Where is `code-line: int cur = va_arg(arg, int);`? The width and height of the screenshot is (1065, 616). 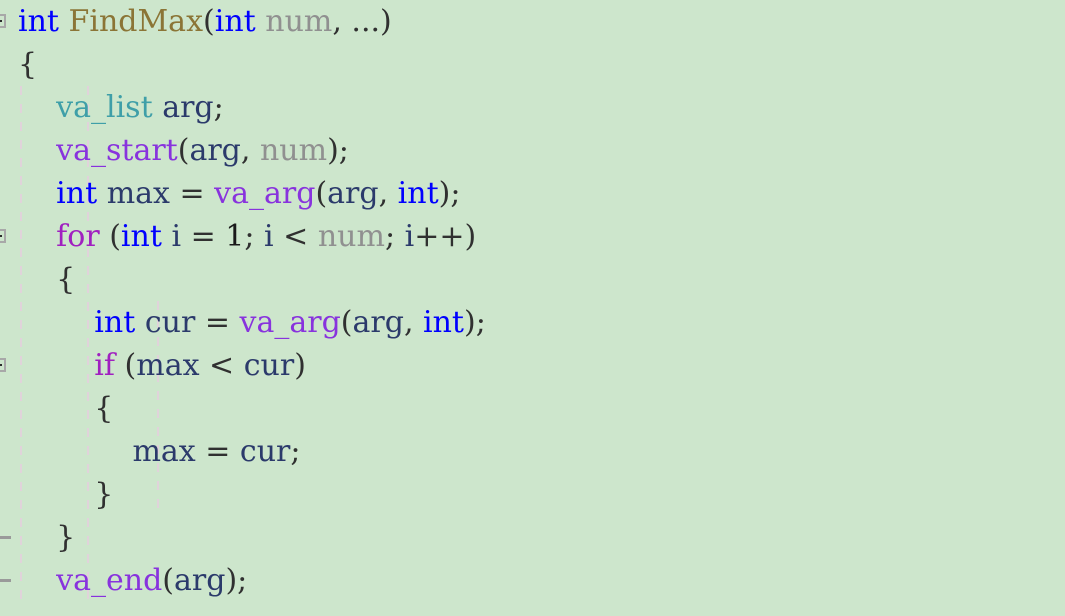 code-line: int cur = va_arg(arg, int); is located at coordinates (532, 322).